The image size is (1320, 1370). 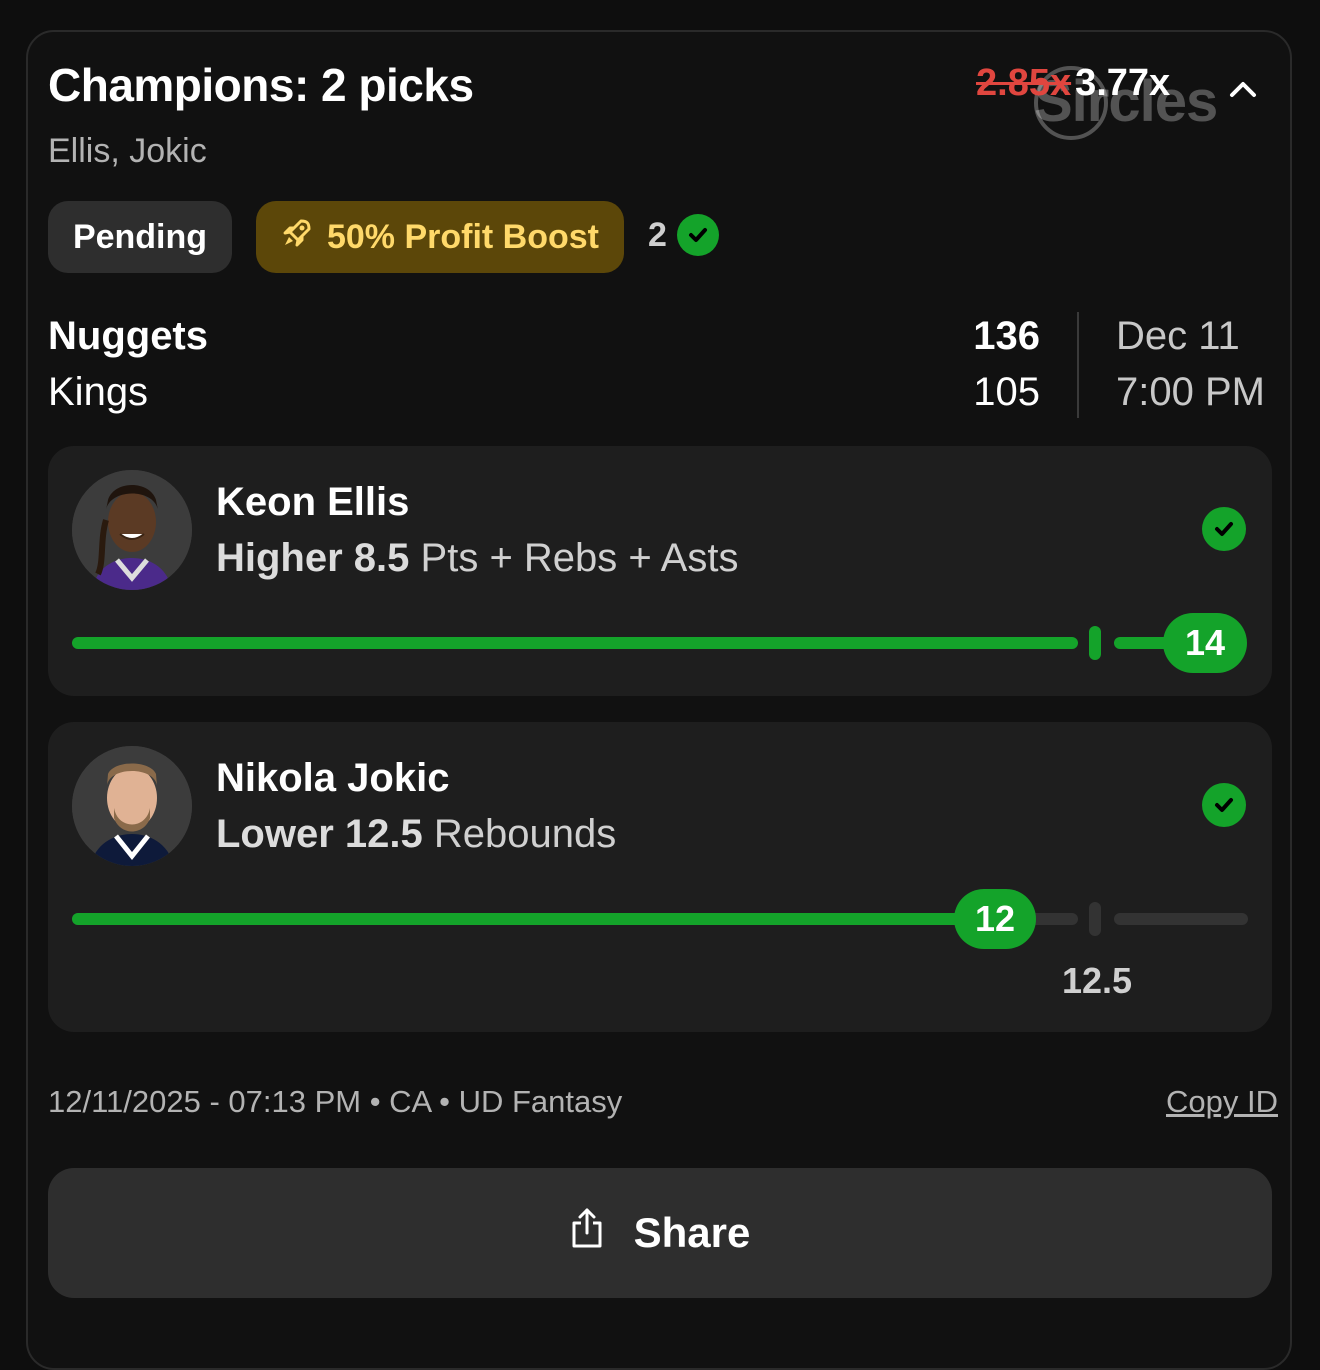 What do you see at coordinates (579, 558) in the screenshot?
I see `pick-stat: Pts + Rebs + Asts` at bounding box center [579, 558].